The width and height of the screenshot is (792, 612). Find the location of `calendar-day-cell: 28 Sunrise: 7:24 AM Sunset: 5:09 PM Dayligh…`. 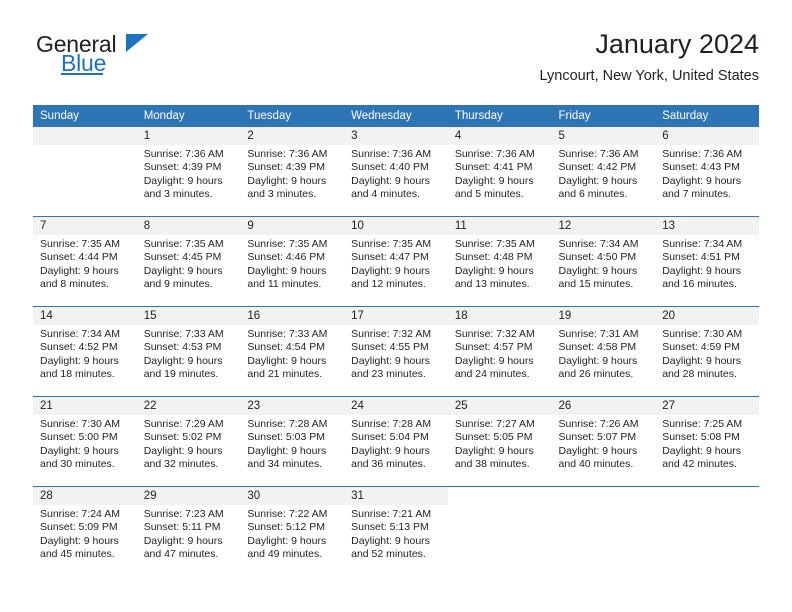

calendar-day-cell: 28 Sunrise: 7:24 AM Sunset: 5:09 PM Dayligh… is located at coordinates (85, 531).